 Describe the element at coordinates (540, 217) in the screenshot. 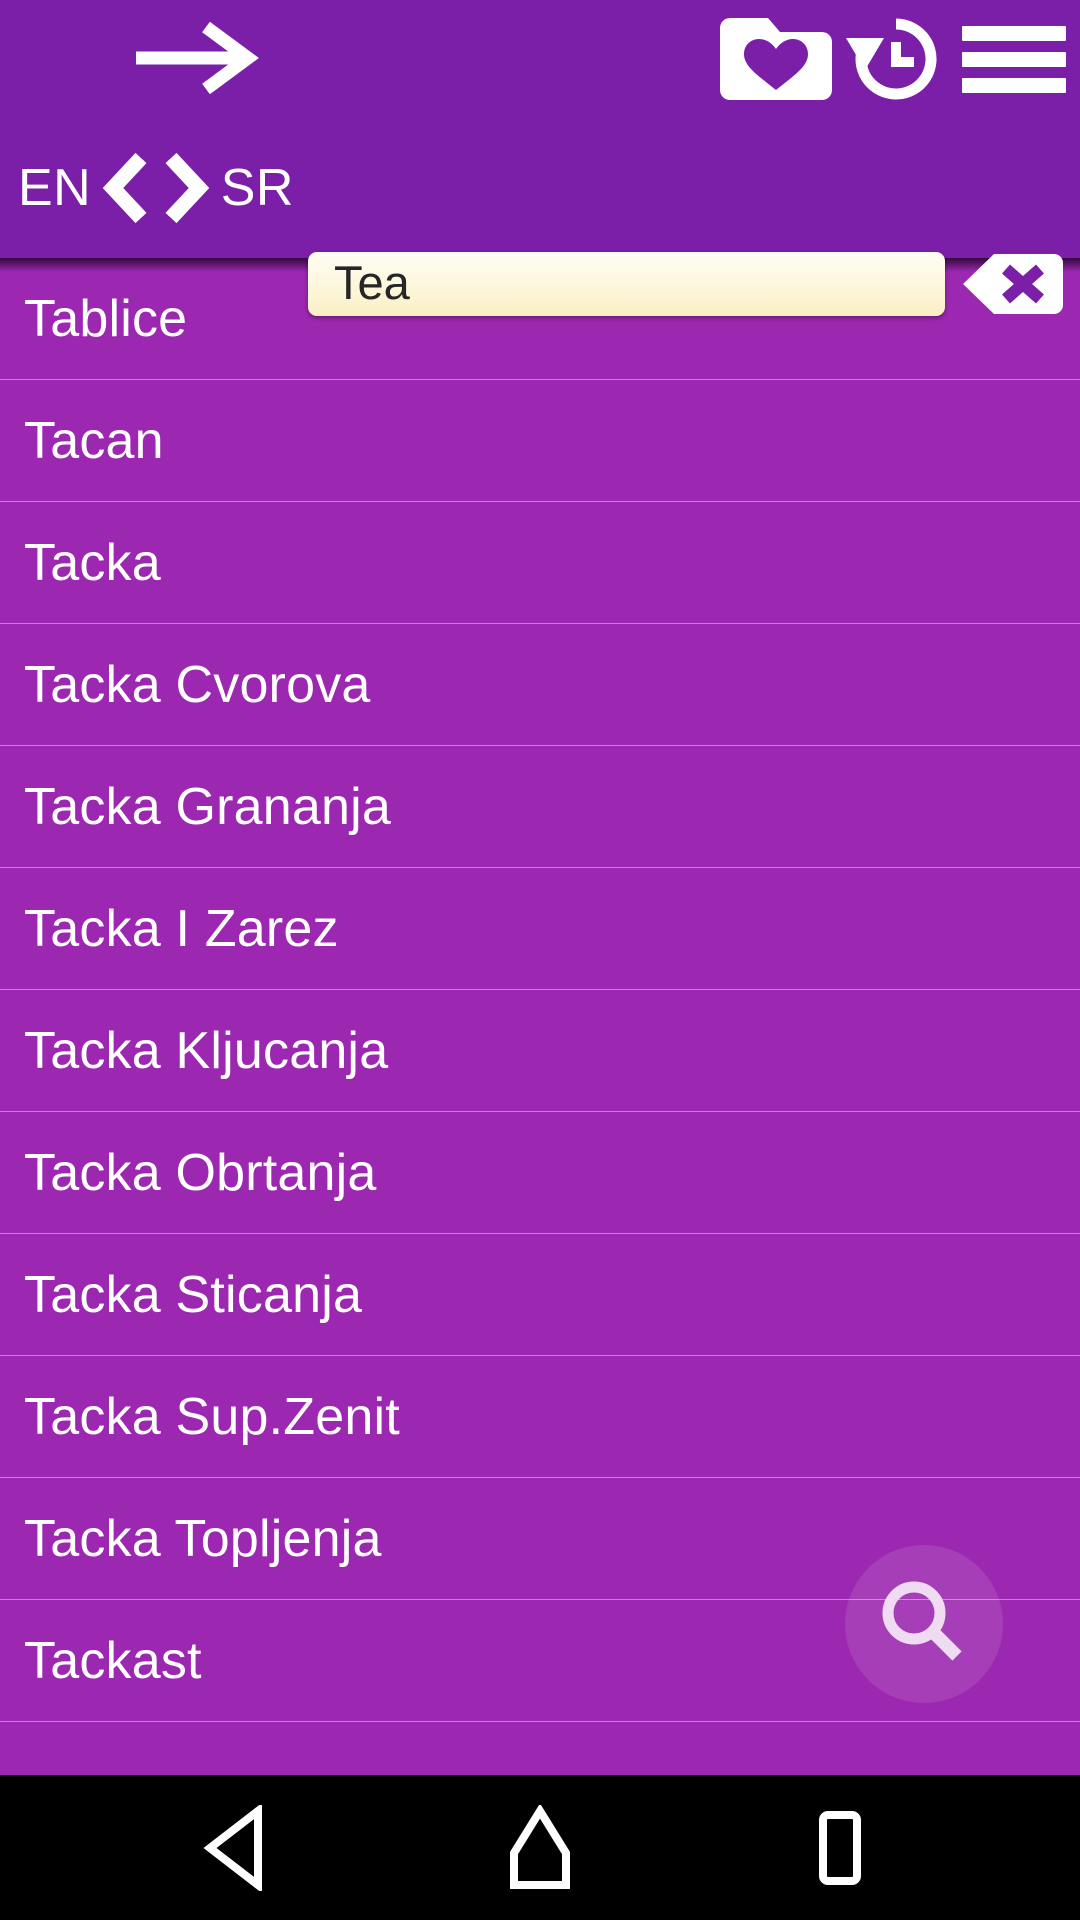

I see `search-row: EN SR` at that location.